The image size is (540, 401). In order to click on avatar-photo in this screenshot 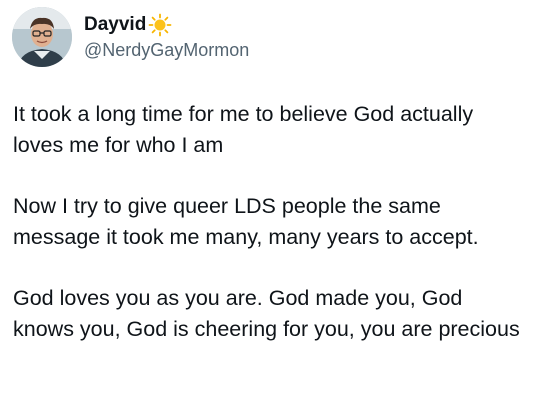, I will do `click(42, 37)`.